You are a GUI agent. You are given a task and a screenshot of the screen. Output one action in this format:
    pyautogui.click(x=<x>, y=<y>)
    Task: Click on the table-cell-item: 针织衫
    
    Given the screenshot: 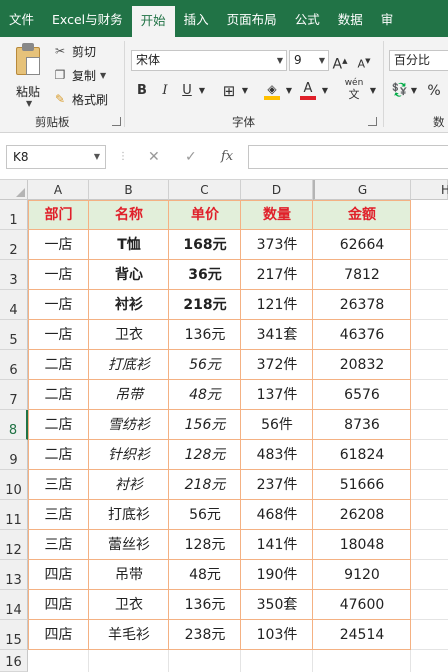 What is the action you would take?
    pyautogui.click(x=129, y=455)
    